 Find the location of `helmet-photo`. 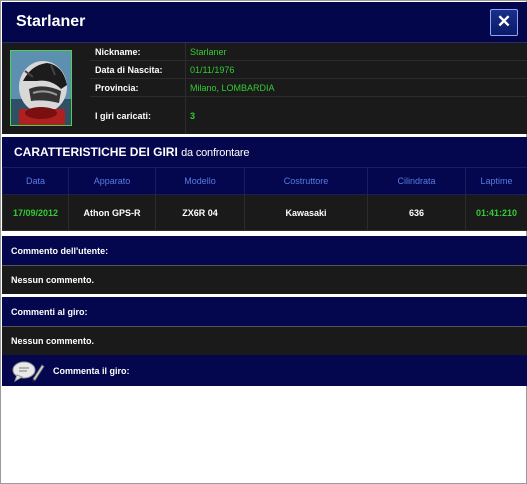

helmet-photo is located at coordinates (41, 88).